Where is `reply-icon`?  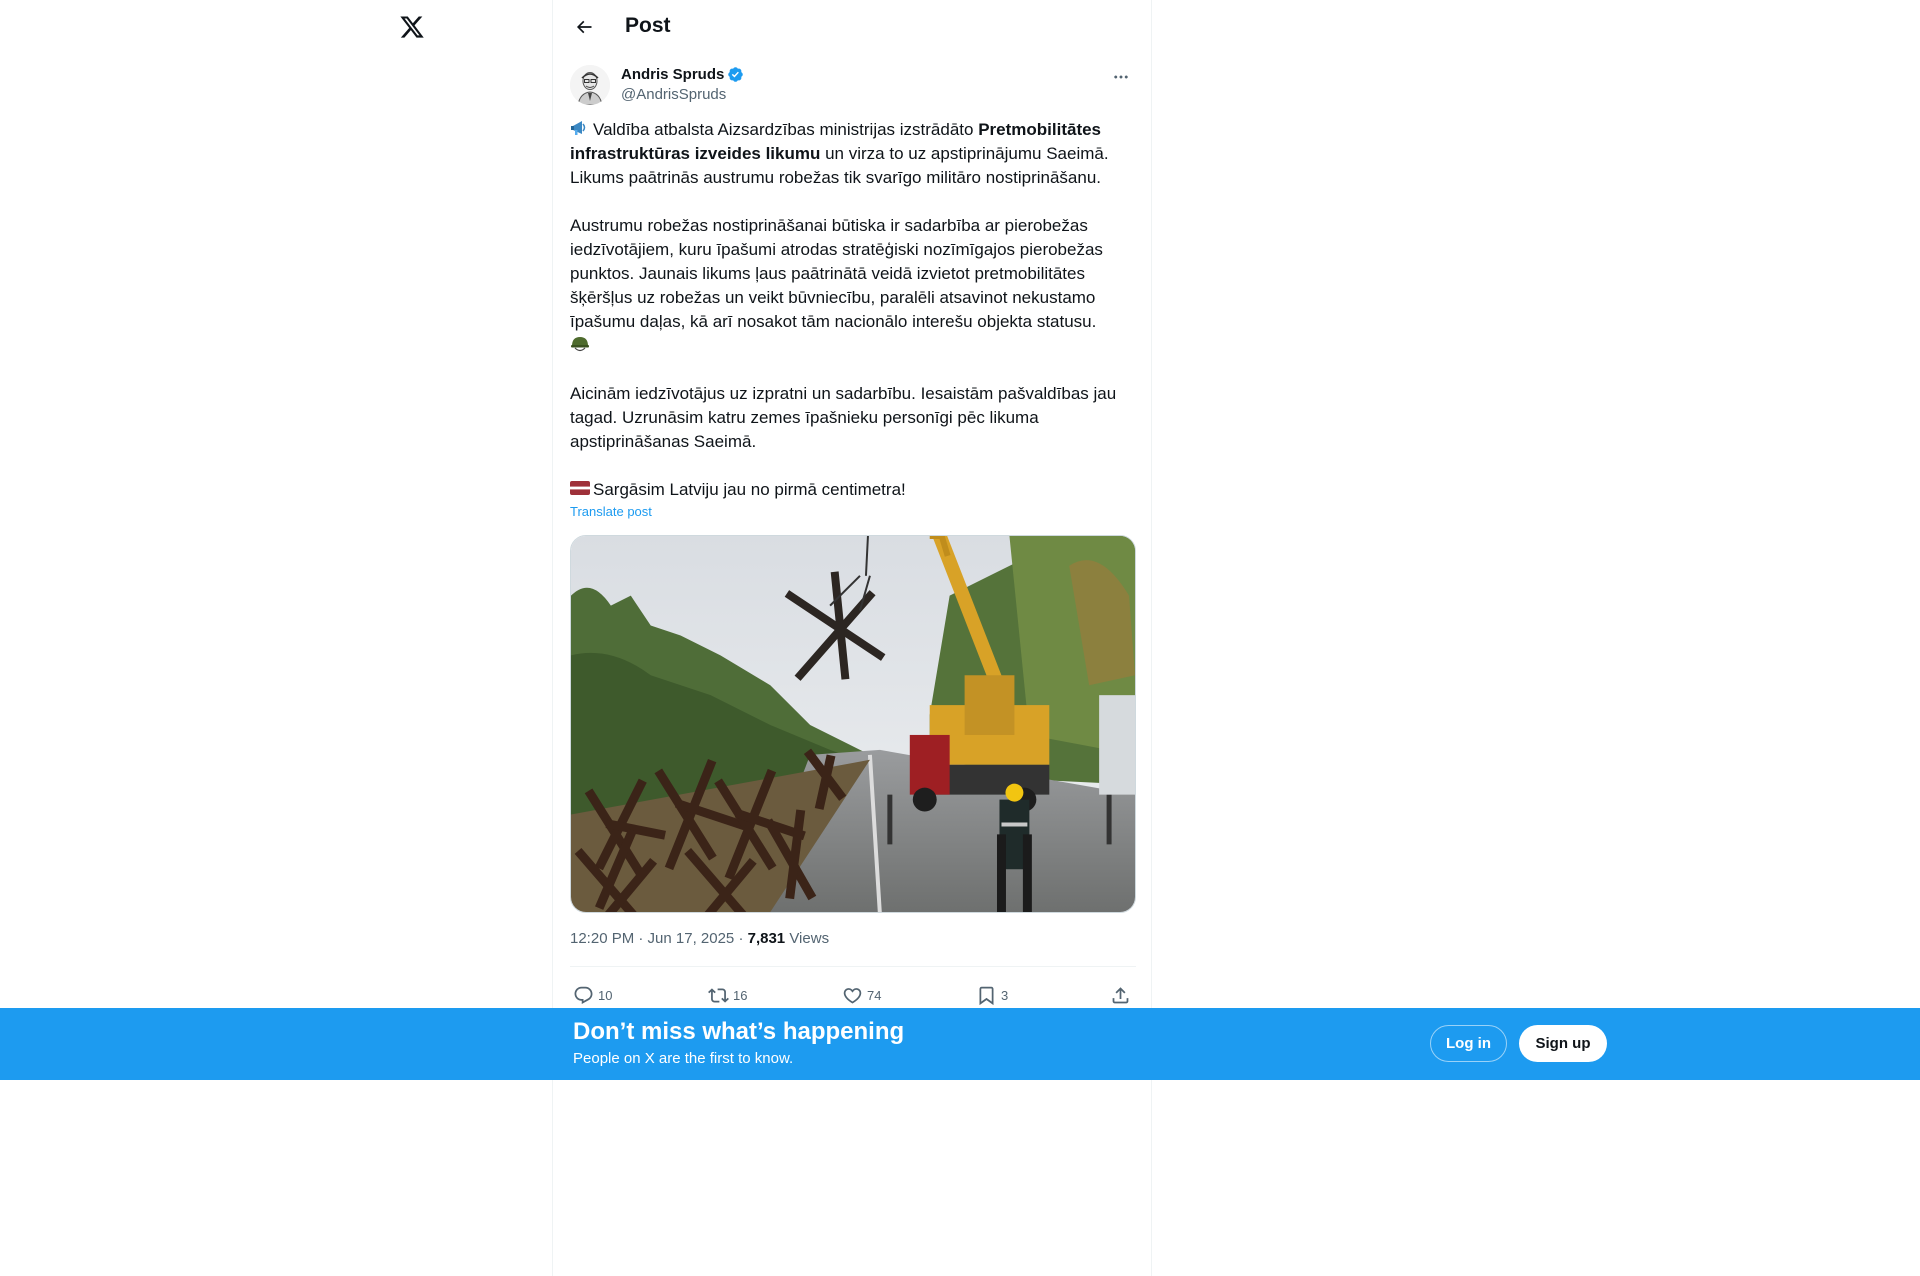
reply-icon is located at coordinates (583, 995).